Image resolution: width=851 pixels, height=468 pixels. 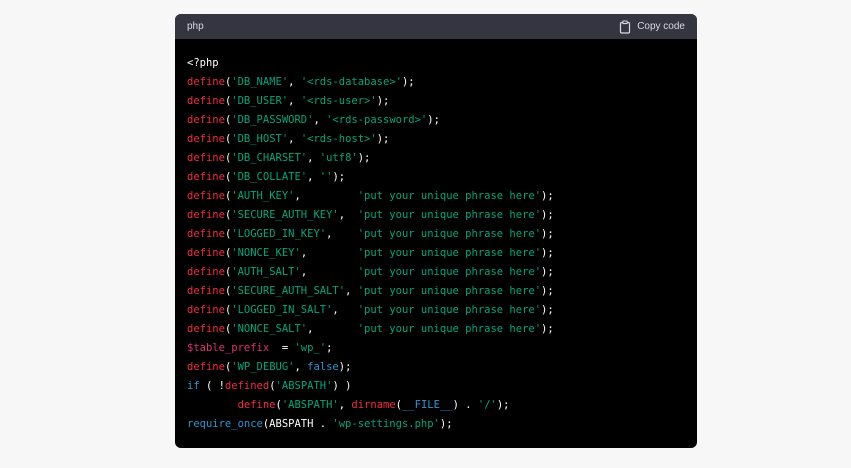 What do you see at coordinates (338, 158) in the screenshot?
I see `code-token: 'utf8'` at bounding box center [338, 158].